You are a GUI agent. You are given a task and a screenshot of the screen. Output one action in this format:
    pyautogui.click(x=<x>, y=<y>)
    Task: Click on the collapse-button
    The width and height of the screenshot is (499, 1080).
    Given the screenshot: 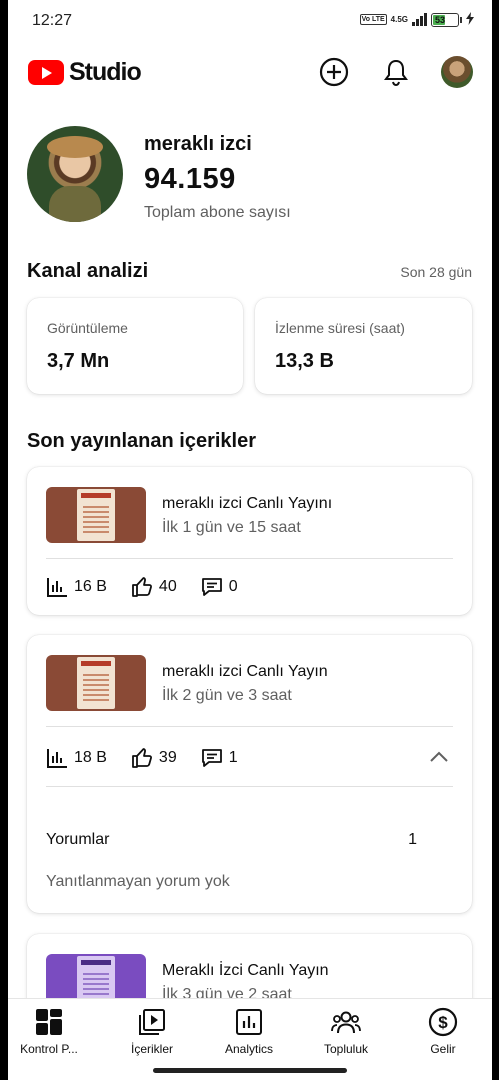 What is the action you would take?
    pyautogui.click(x=439, y=759)
    